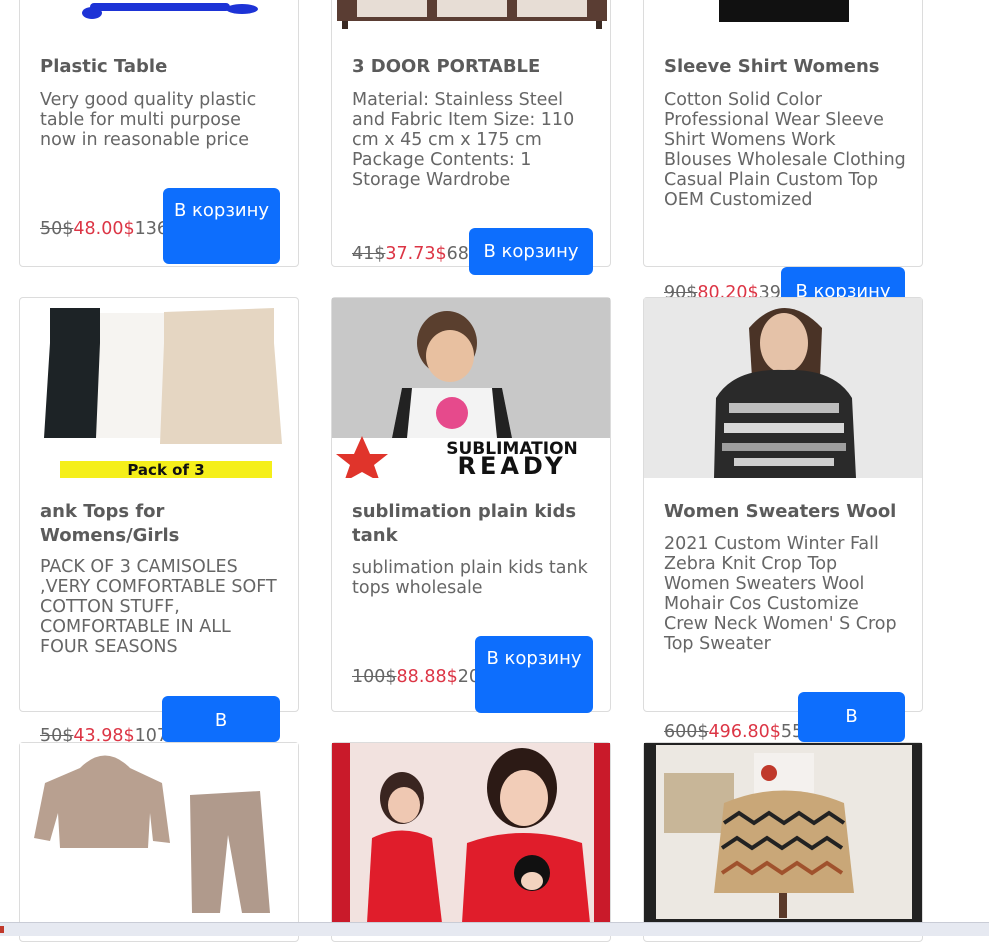 This screenshot has width=989, height=942. Describe the element at coordinates (784, 512) in the screenshot. I see `product-title: Women Sweaters Wool` at that location.